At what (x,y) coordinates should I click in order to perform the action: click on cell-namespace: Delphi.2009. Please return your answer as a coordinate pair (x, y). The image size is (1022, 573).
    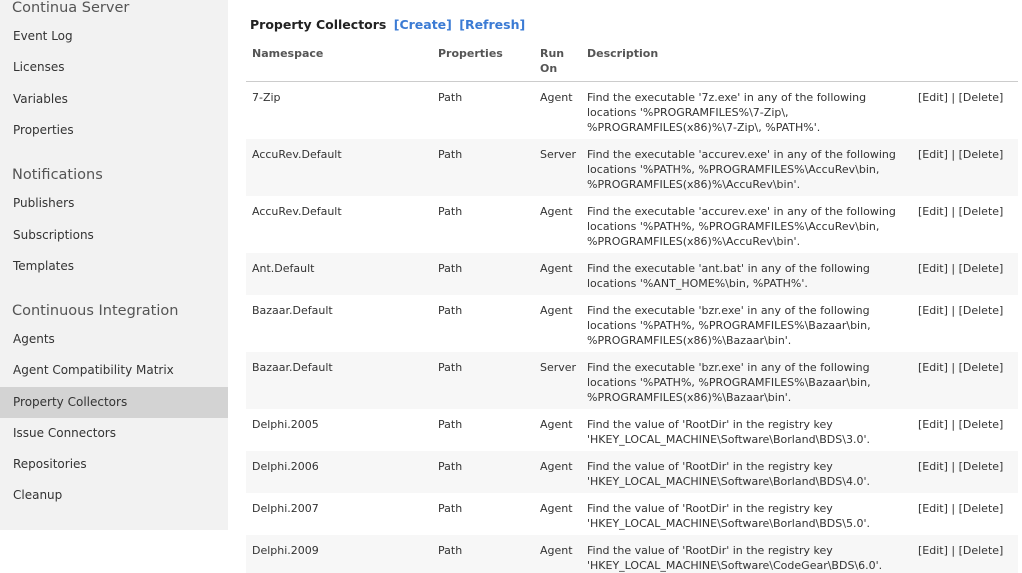
    Looking at the image, I should click on (285, 550).